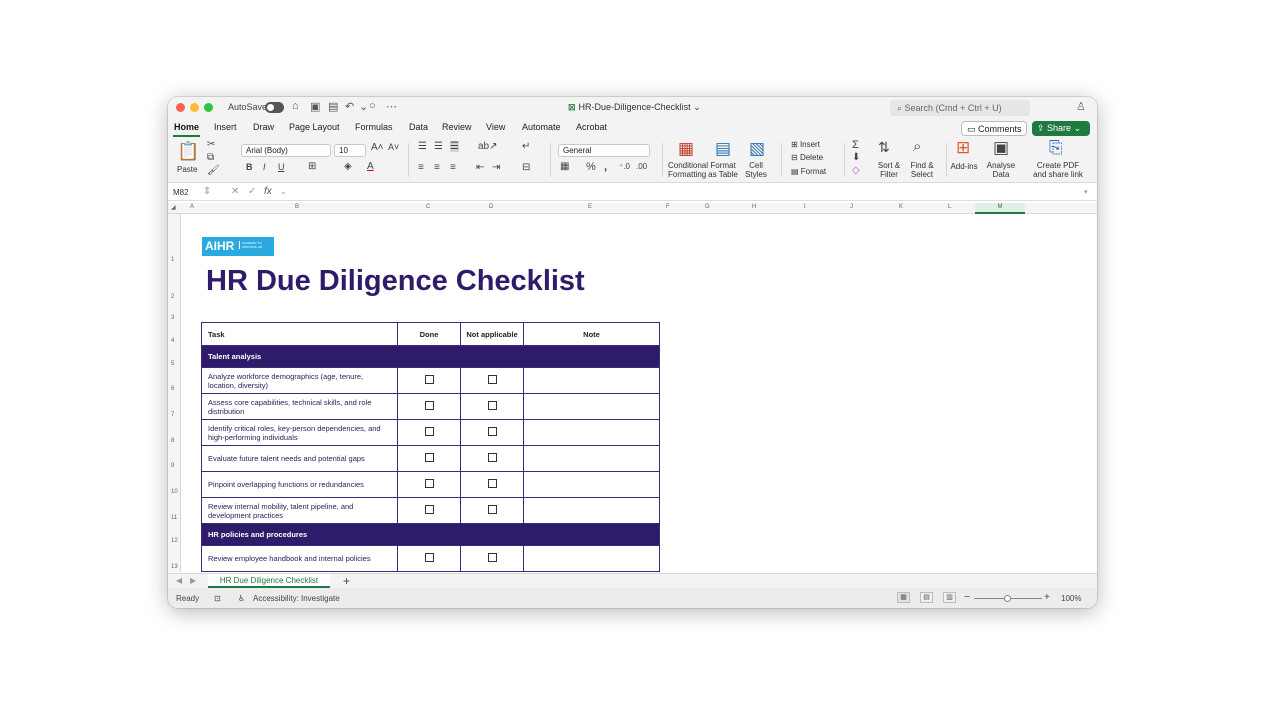 Image resolution: width=1280 pixels, height=720 pixels. I want to click on format-painter-icon: 🖌, so click(213, 170).